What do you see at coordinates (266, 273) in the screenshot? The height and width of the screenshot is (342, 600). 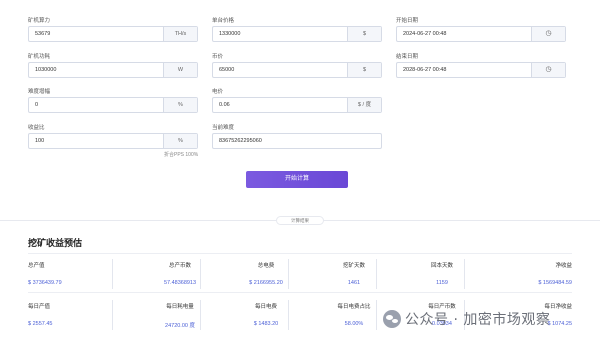 I see `stat-row1-2: 总电费 $ 2166955.20` at bounding box center [266, 273].